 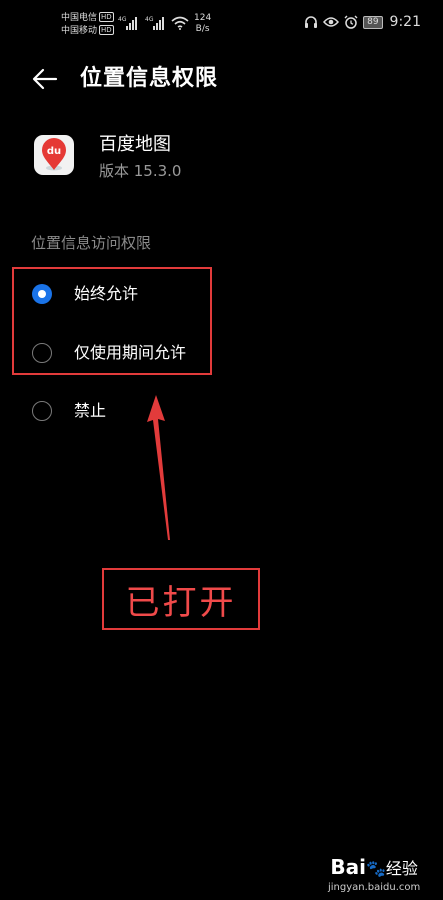 I want to click on headphones-icon, so click(x=311, y=22).